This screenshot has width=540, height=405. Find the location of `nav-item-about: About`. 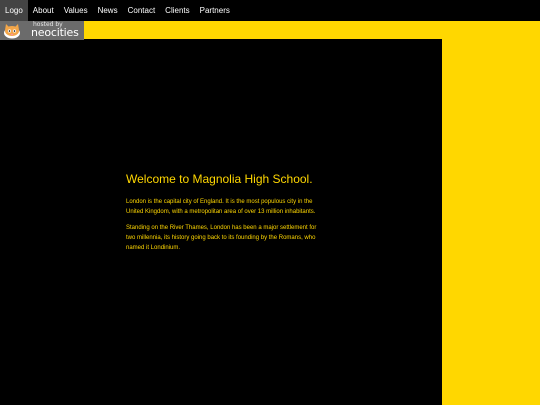

nav-item-about: About is located at coordinates (43, 10).